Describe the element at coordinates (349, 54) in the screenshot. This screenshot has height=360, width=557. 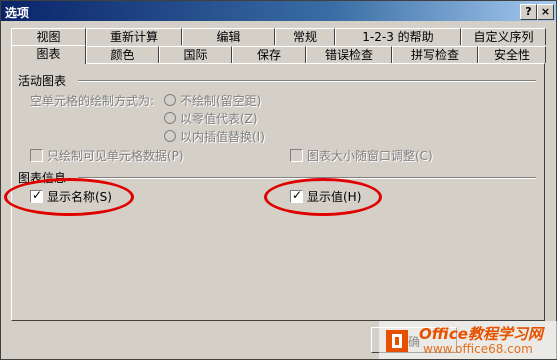
I see `tab-error-checking: 错误检查` at that location.